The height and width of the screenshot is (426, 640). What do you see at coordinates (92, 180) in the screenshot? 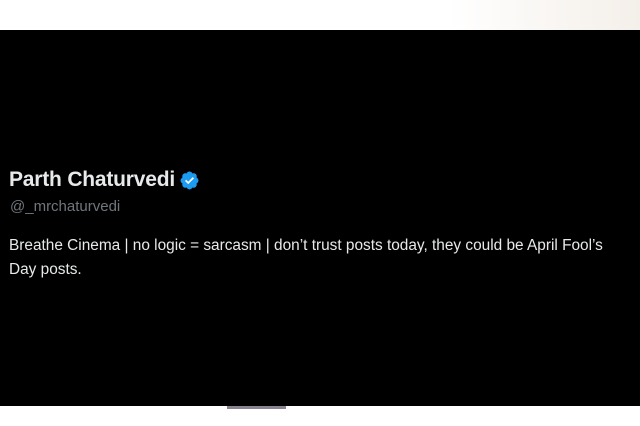
I see `profile-display-name: Parth Chaturvedi` at bounding box center [92, 180].